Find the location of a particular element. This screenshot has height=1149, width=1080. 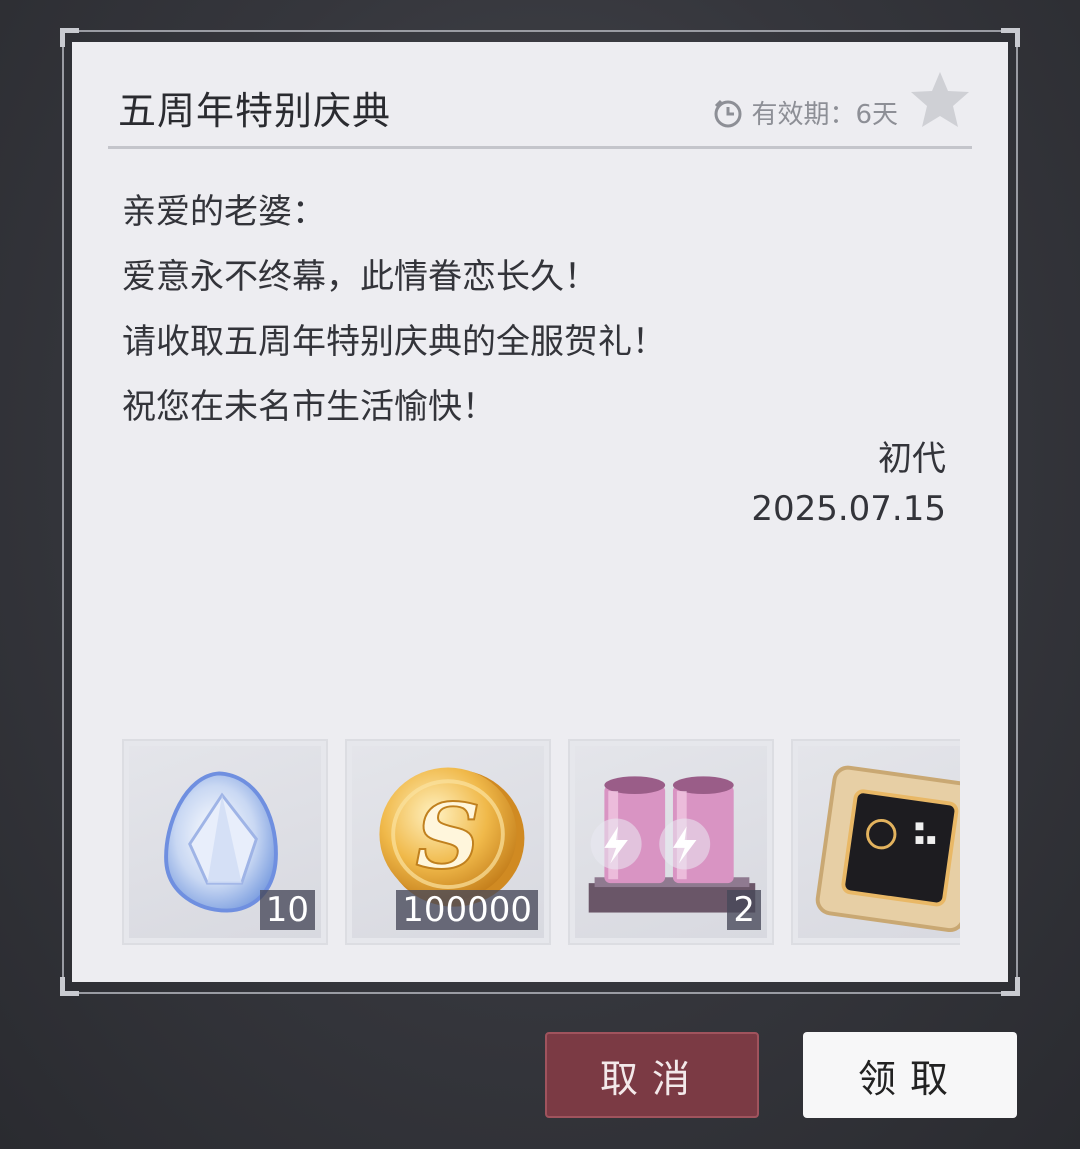

mail-title: 五周年特别庆典 is located at coordinates (255, 111).